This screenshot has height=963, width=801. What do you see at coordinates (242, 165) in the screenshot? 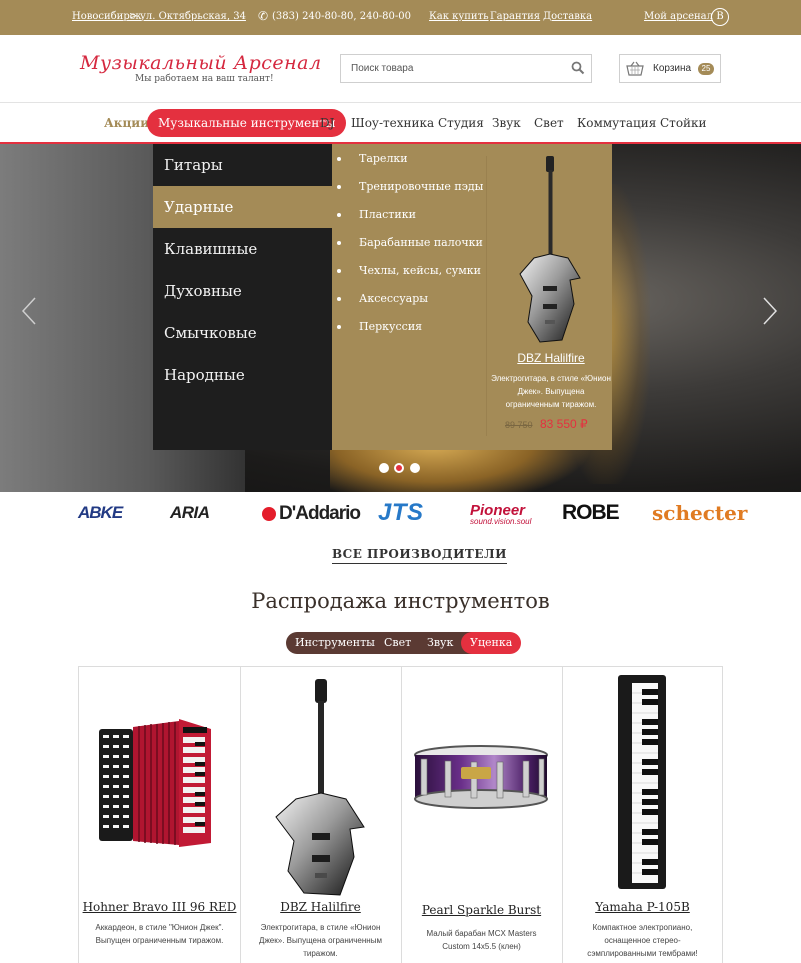
I see `category-guitars: Гитары` at bounding box center [242, 165].